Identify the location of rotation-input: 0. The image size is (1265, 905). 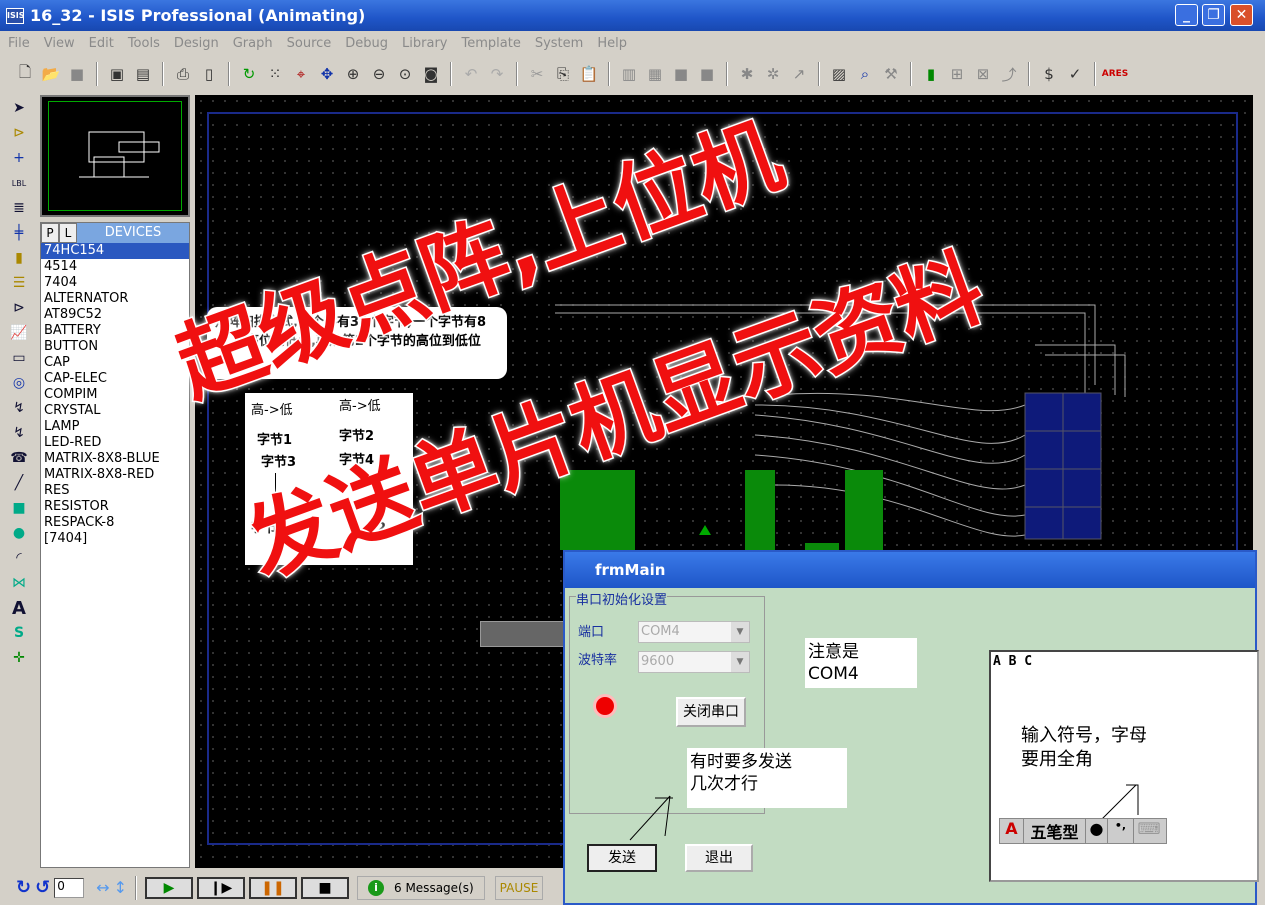
(69, 887).